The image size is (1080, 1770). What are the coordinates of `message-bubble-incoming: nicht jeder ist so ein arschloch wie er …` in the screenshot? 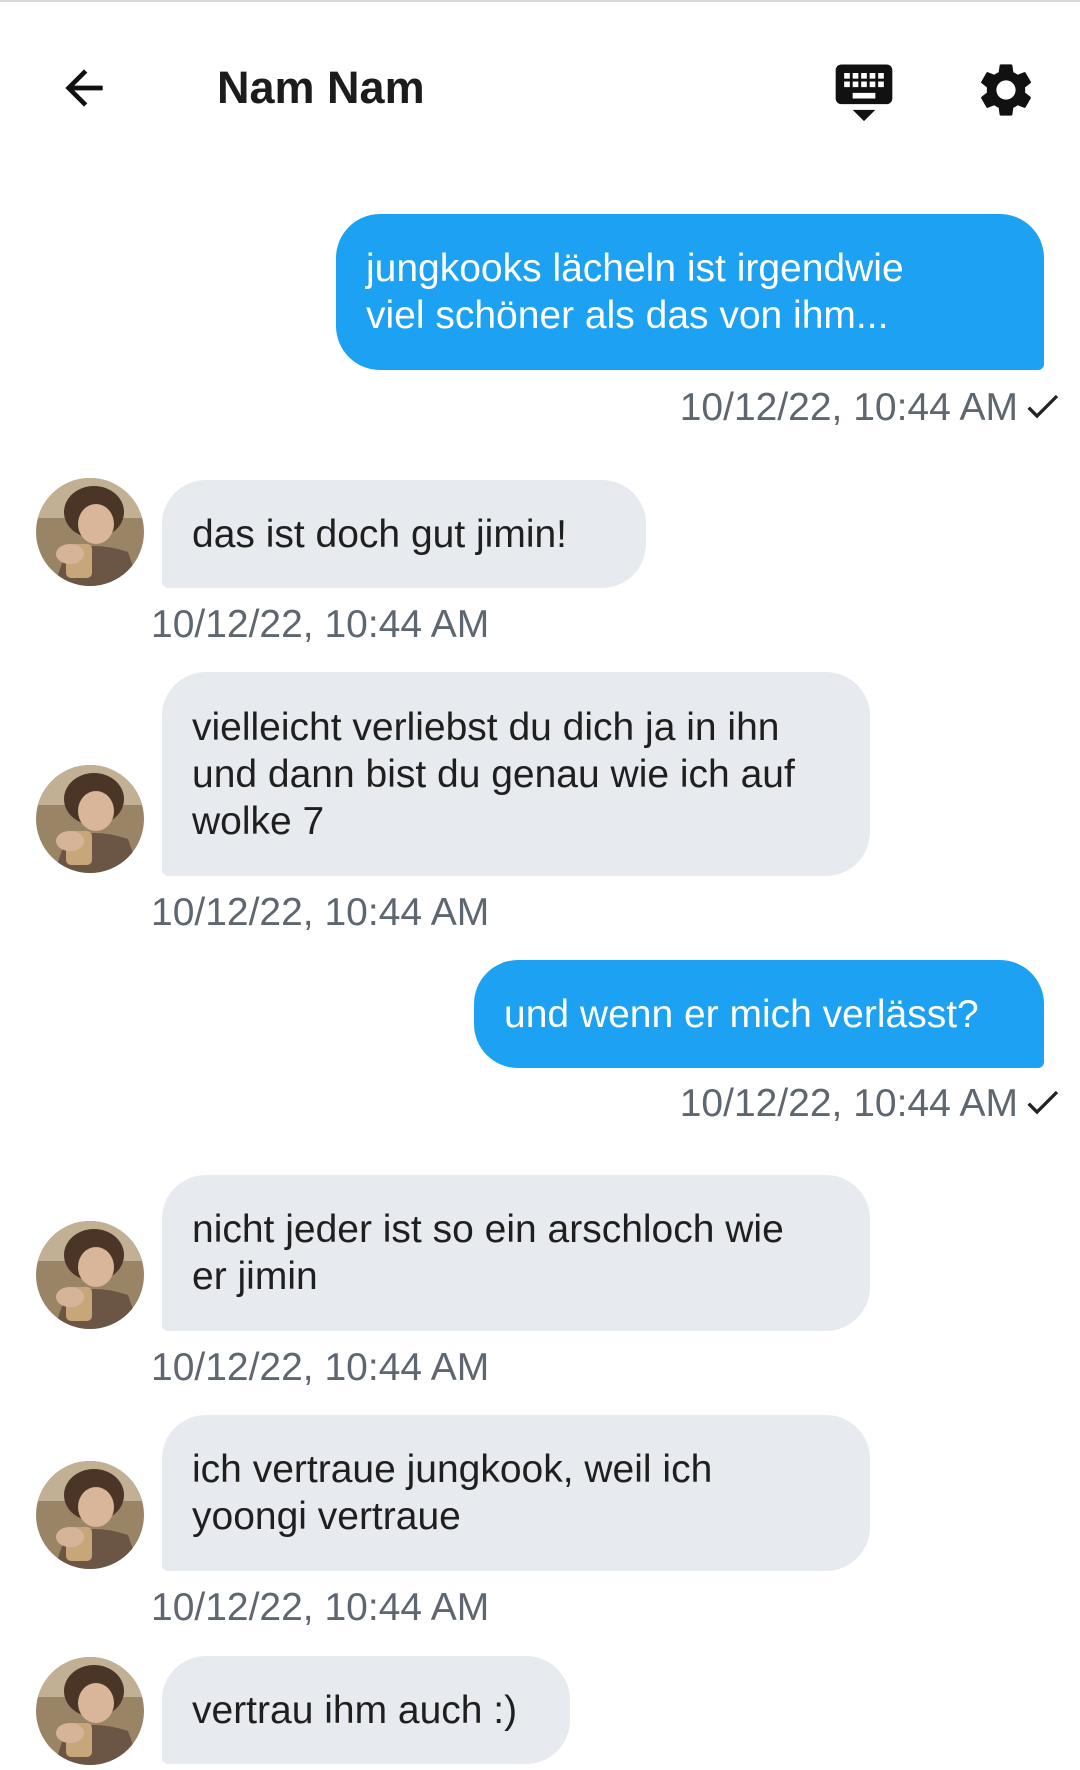 It's located at (516, 1253).